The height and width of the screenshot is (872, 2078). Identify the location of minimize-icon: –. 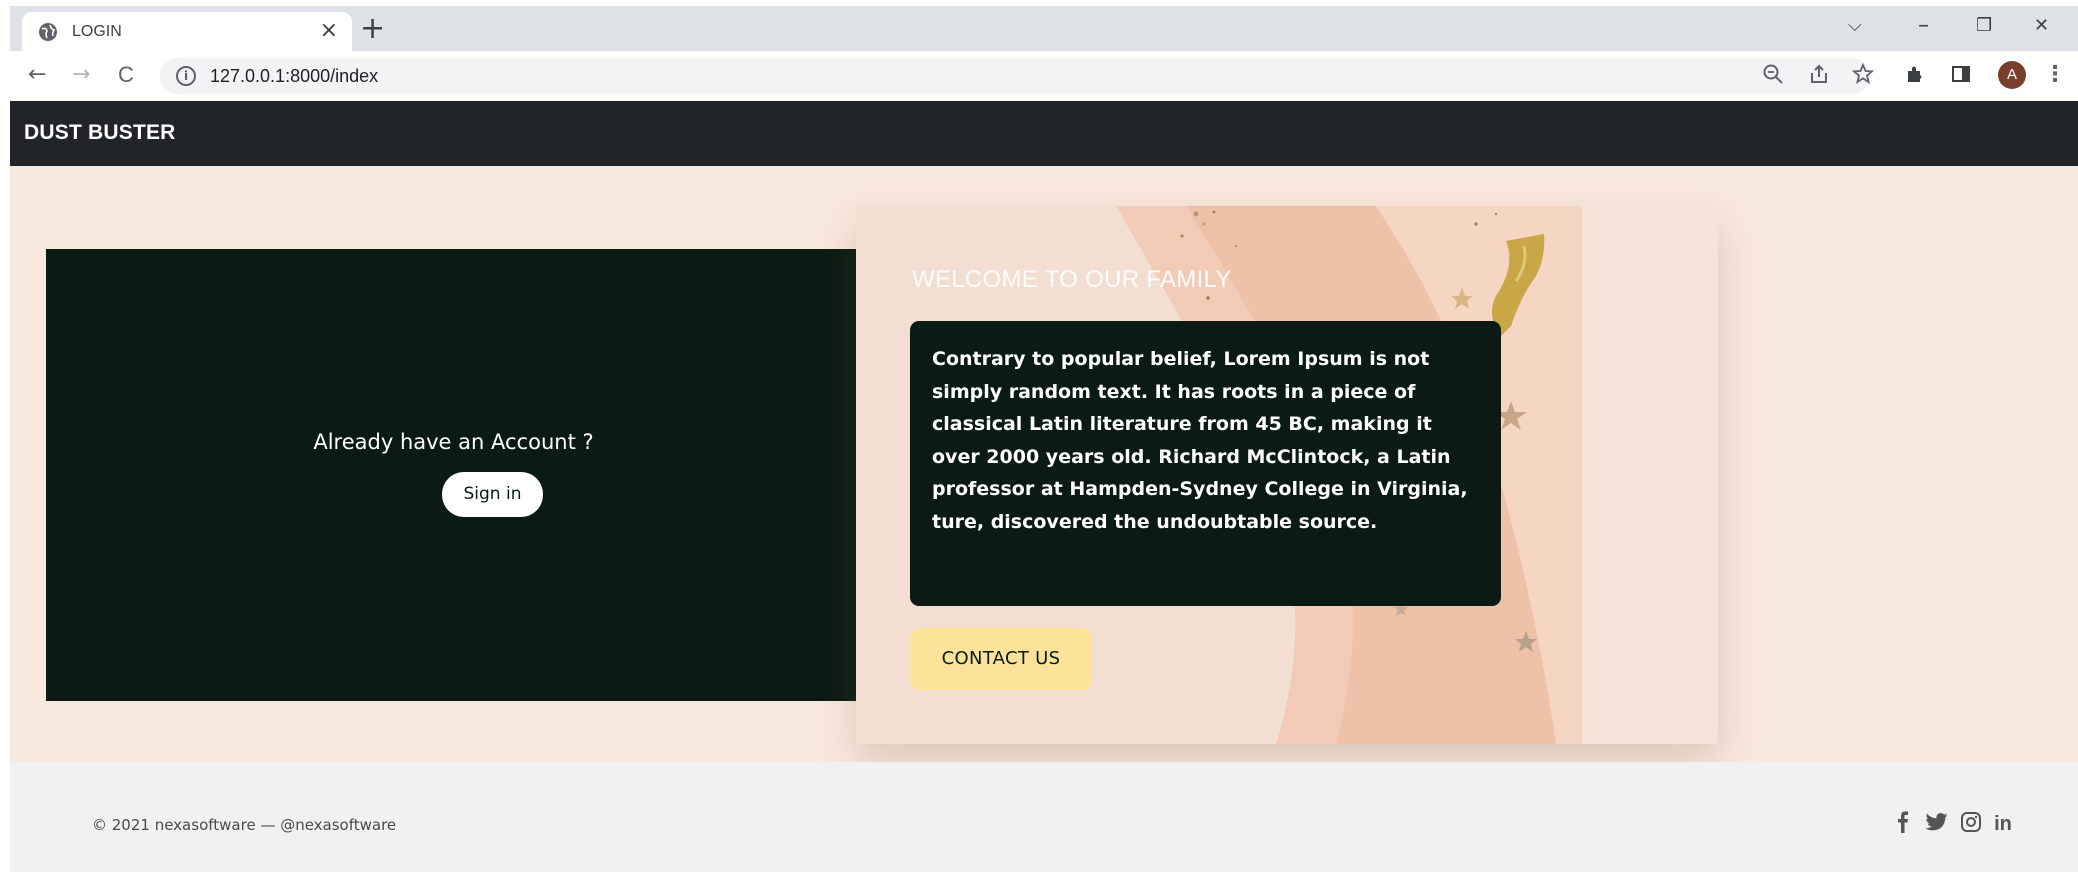
(1923, 26).